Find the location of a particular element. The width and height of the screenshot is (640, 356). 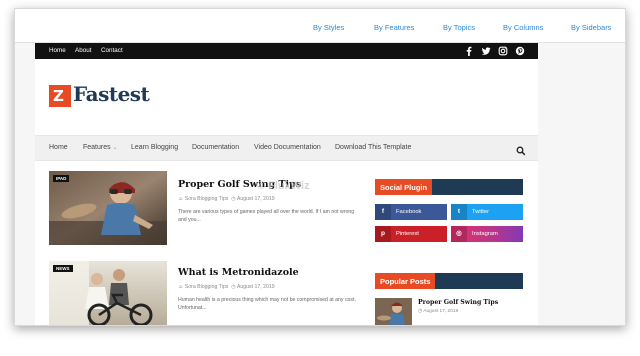

nav-features: Features ⌄ is located at coordinates (100, 147).